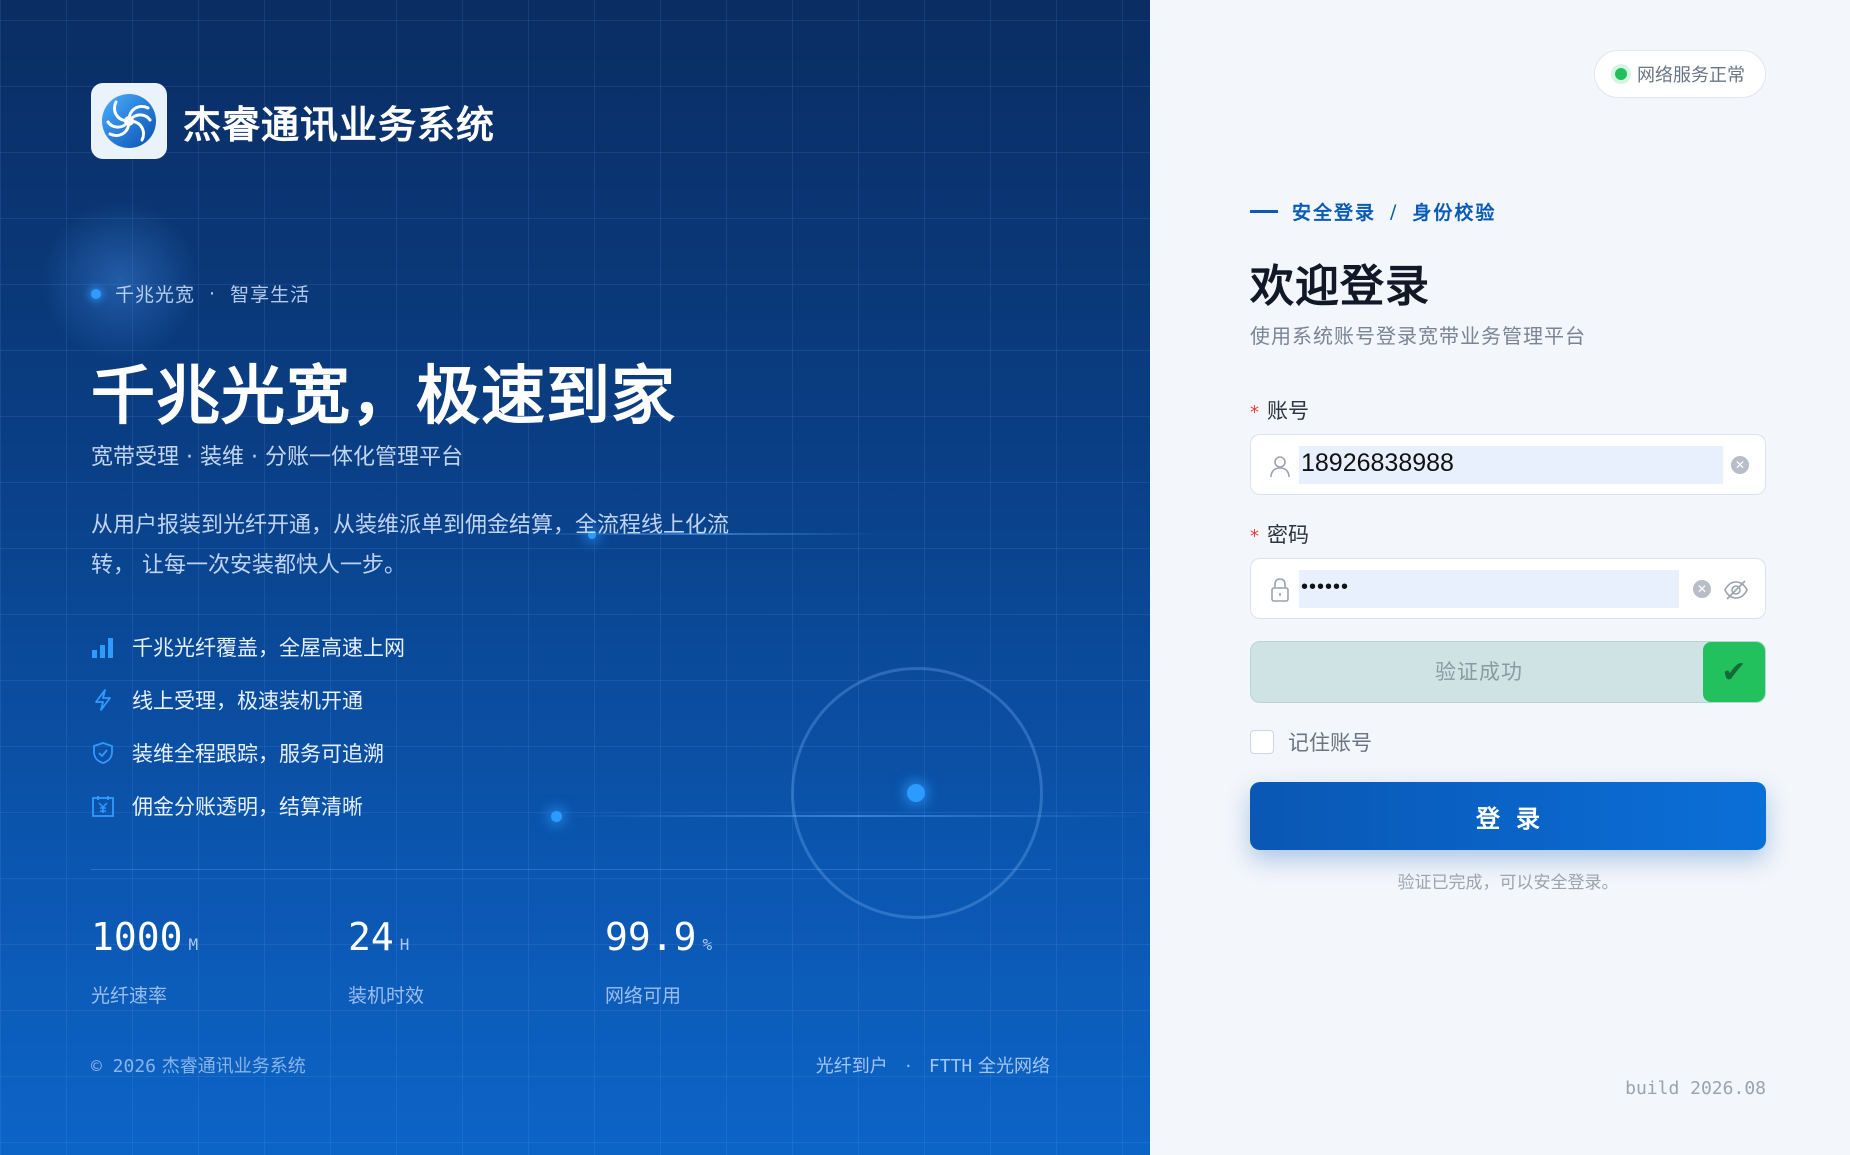  I want to click on tagline-part-1: 千兆光宽, so click(155, 295).